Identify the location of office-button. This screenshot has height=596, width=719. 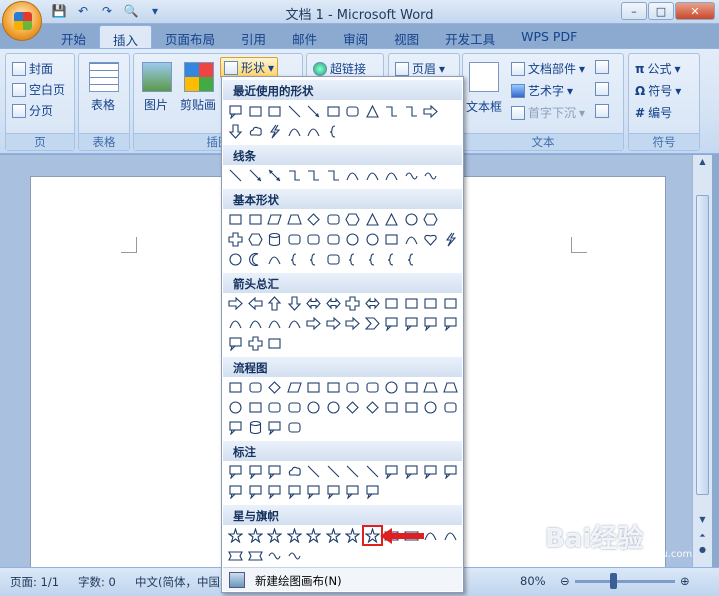
(22, 21).